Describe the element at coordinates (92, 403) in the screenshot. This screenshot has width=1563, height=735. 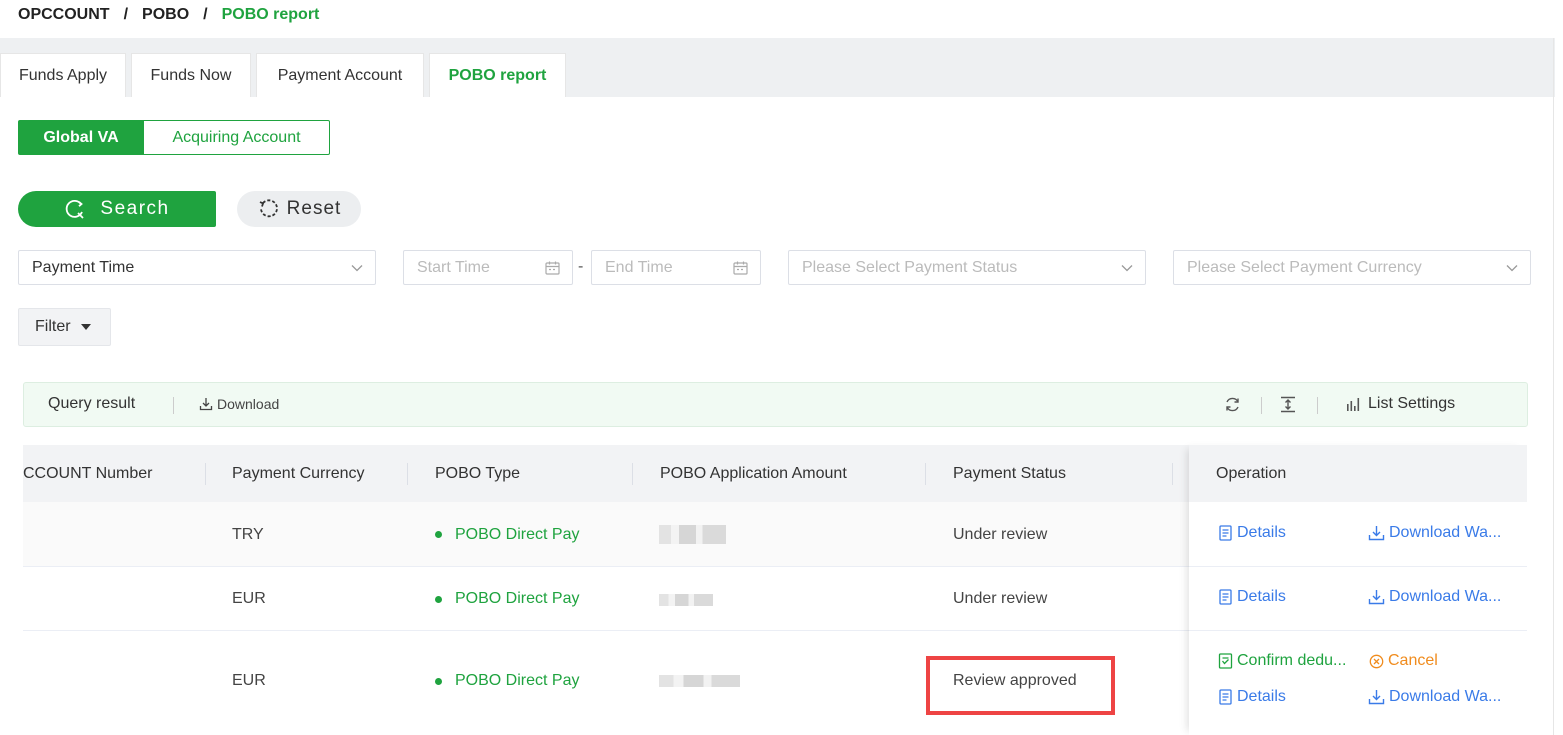
I see `query-result-title: Query result` at that location.